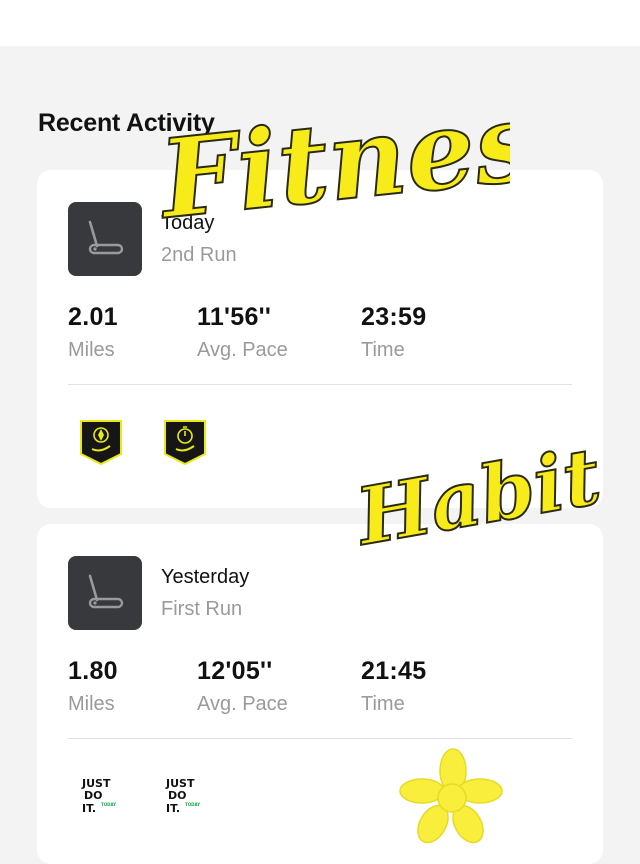 This screenshot has height=864, width=640. I want to click on stat-value: 23:59, so click(394, 317).